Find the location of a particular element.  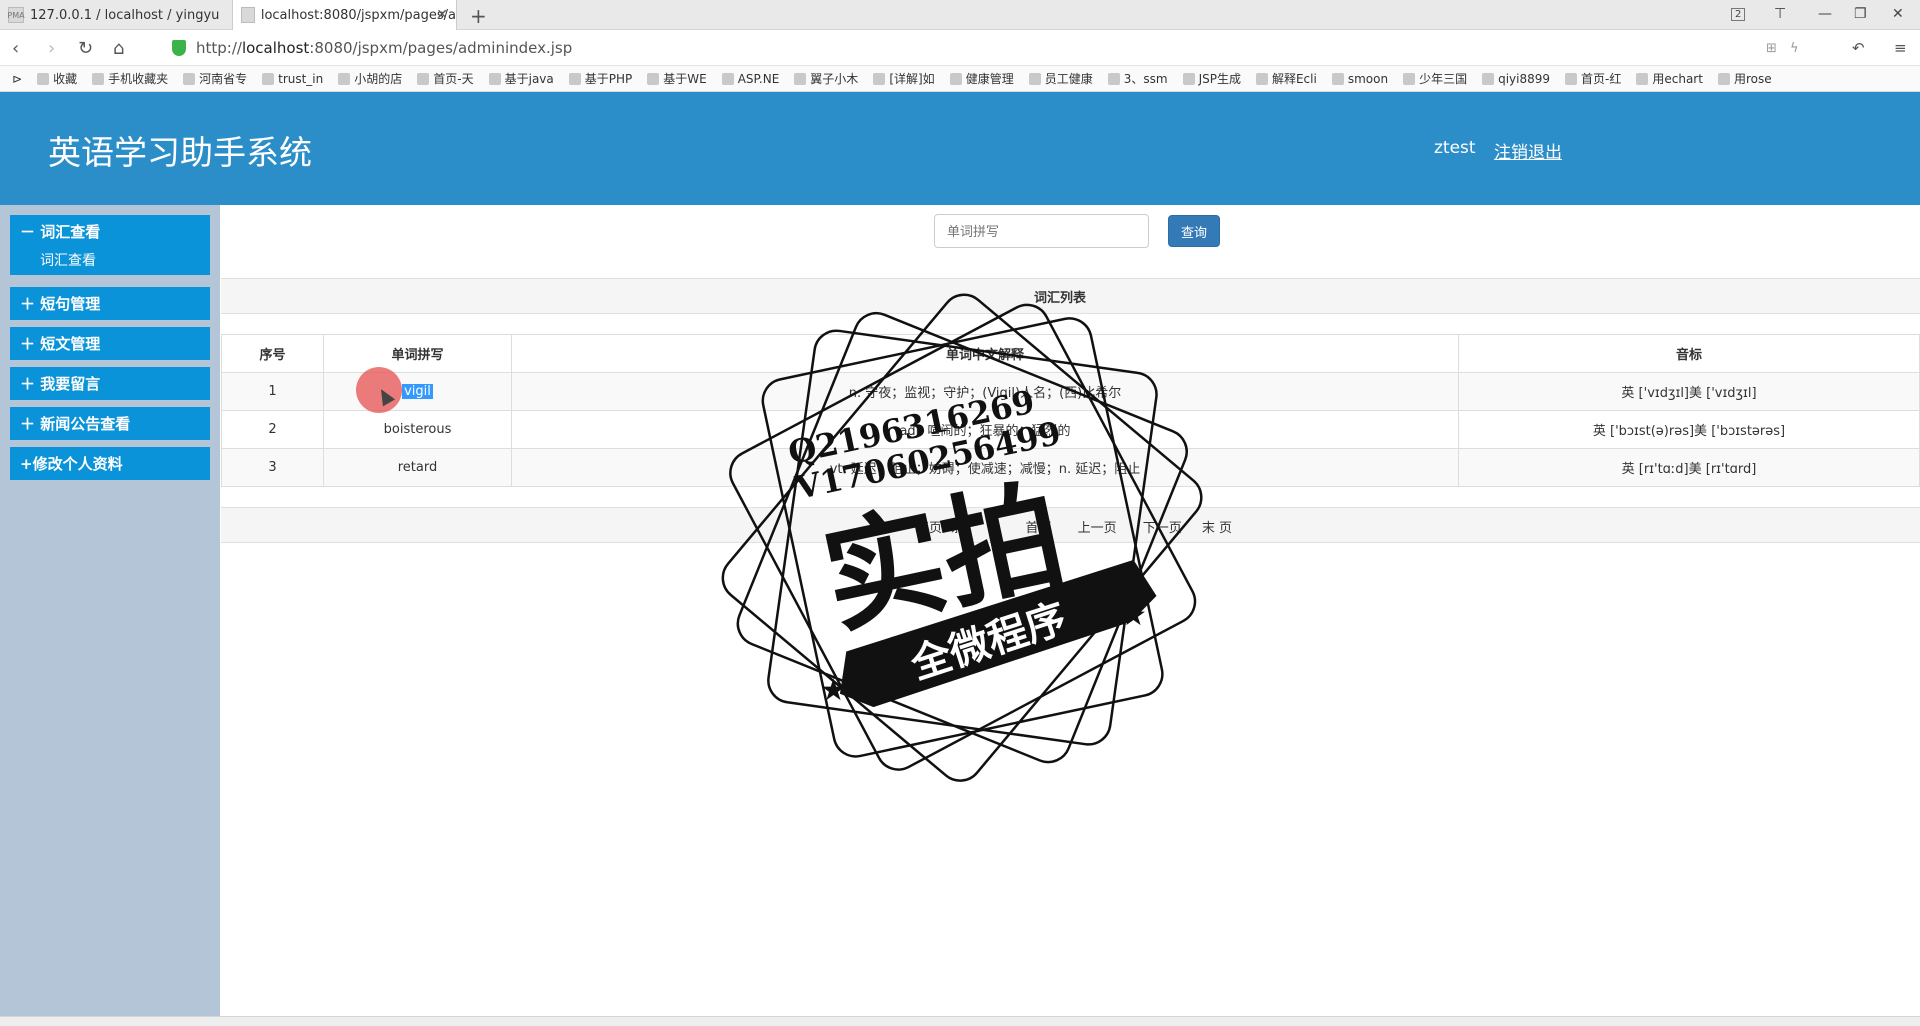

restore-icon: ❐ is located at coordinates (1860, 14).